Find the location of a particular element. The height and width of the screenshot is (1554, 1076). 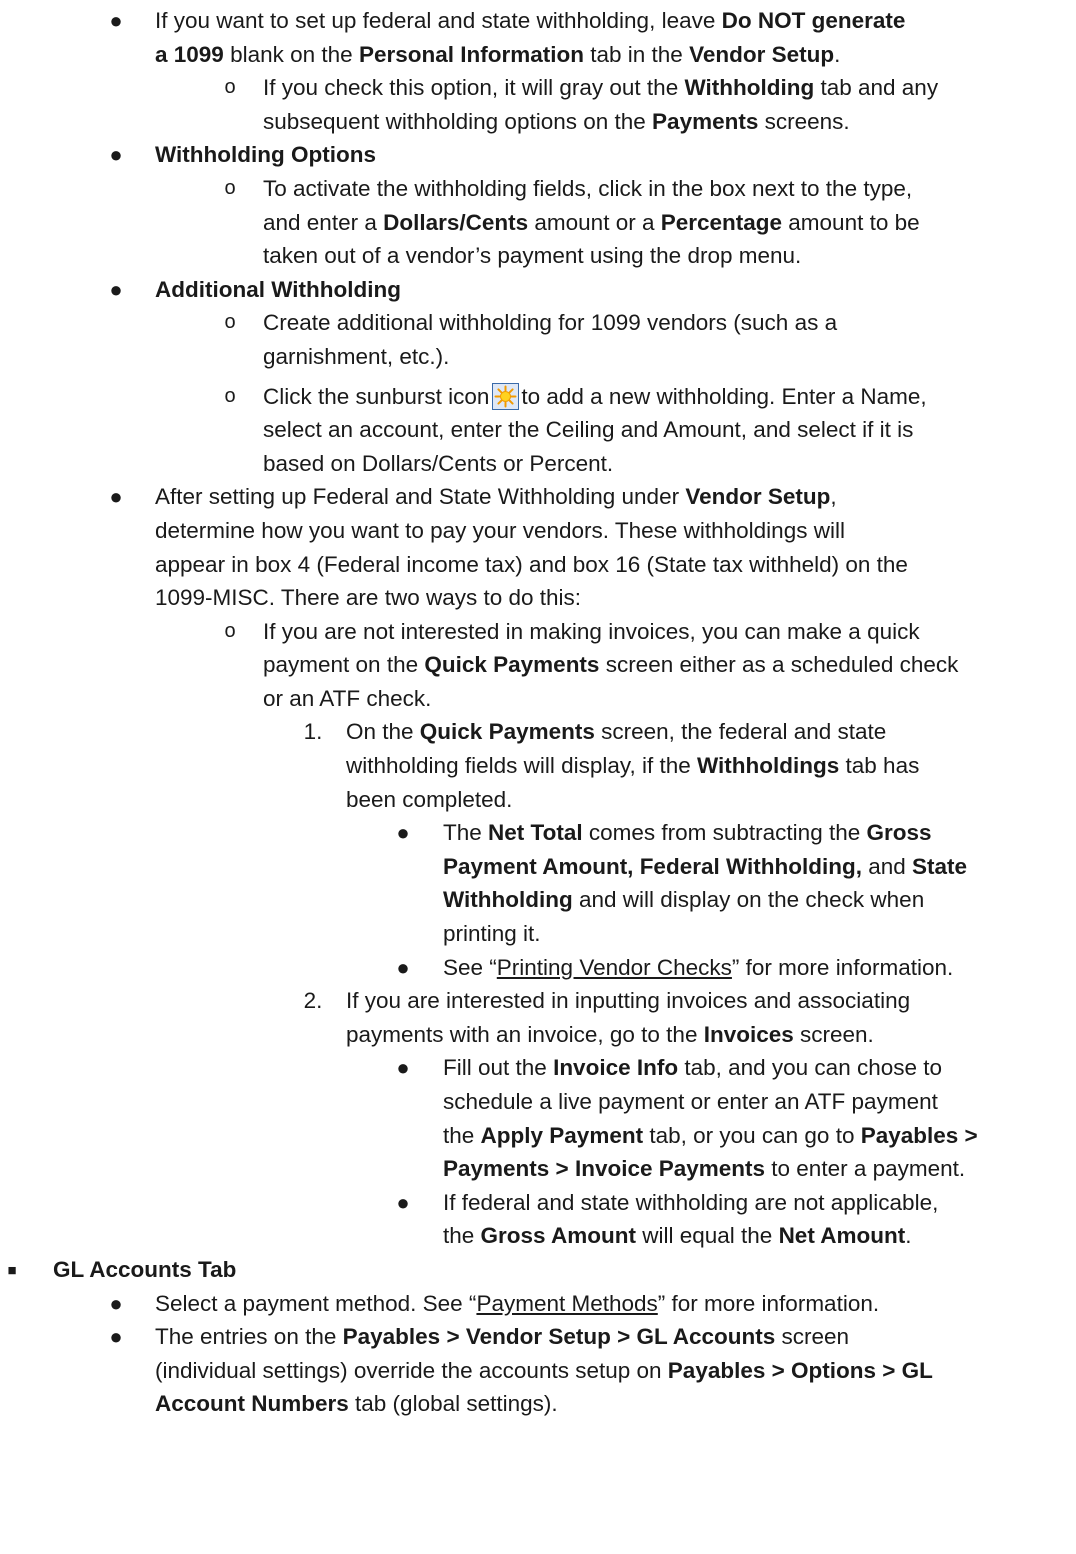

sunburst-icon is located at coordinates (506, 396).